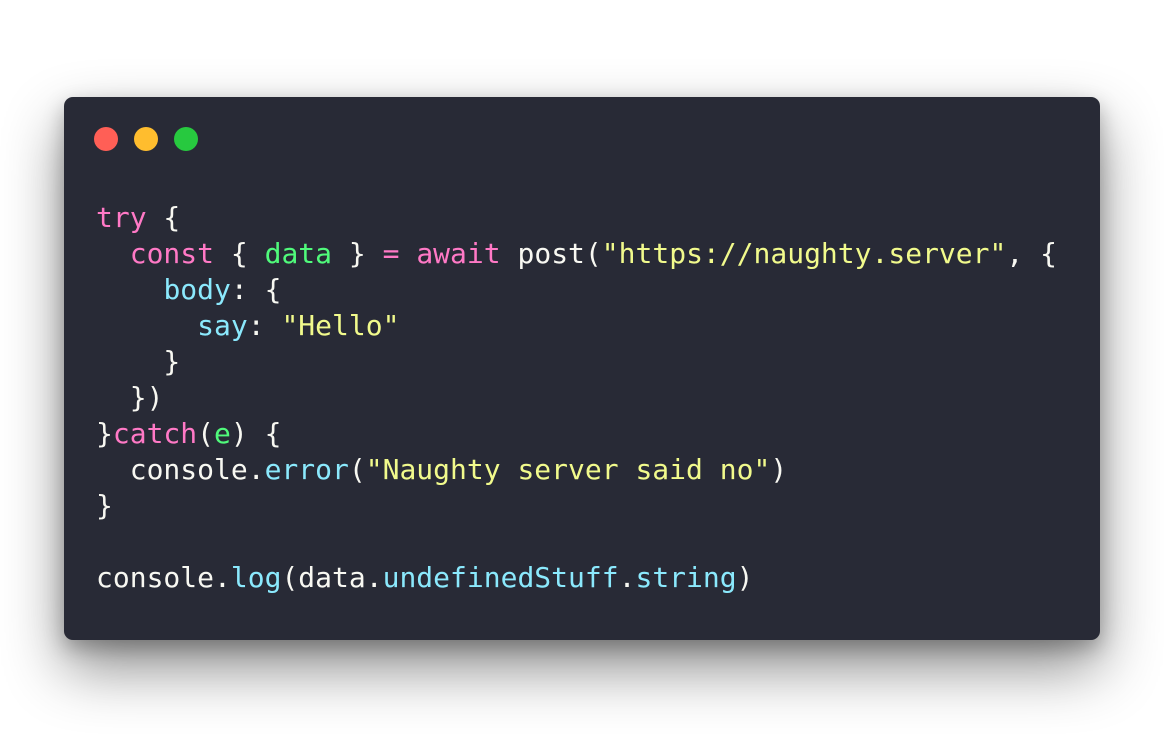 Image resolution: width=1164 pixels, height=738 pixels. What do you see at coordinates (576, 326) in the screenshot?
I see `code-line: say: "Hello"` at bounding box center [576, 326].